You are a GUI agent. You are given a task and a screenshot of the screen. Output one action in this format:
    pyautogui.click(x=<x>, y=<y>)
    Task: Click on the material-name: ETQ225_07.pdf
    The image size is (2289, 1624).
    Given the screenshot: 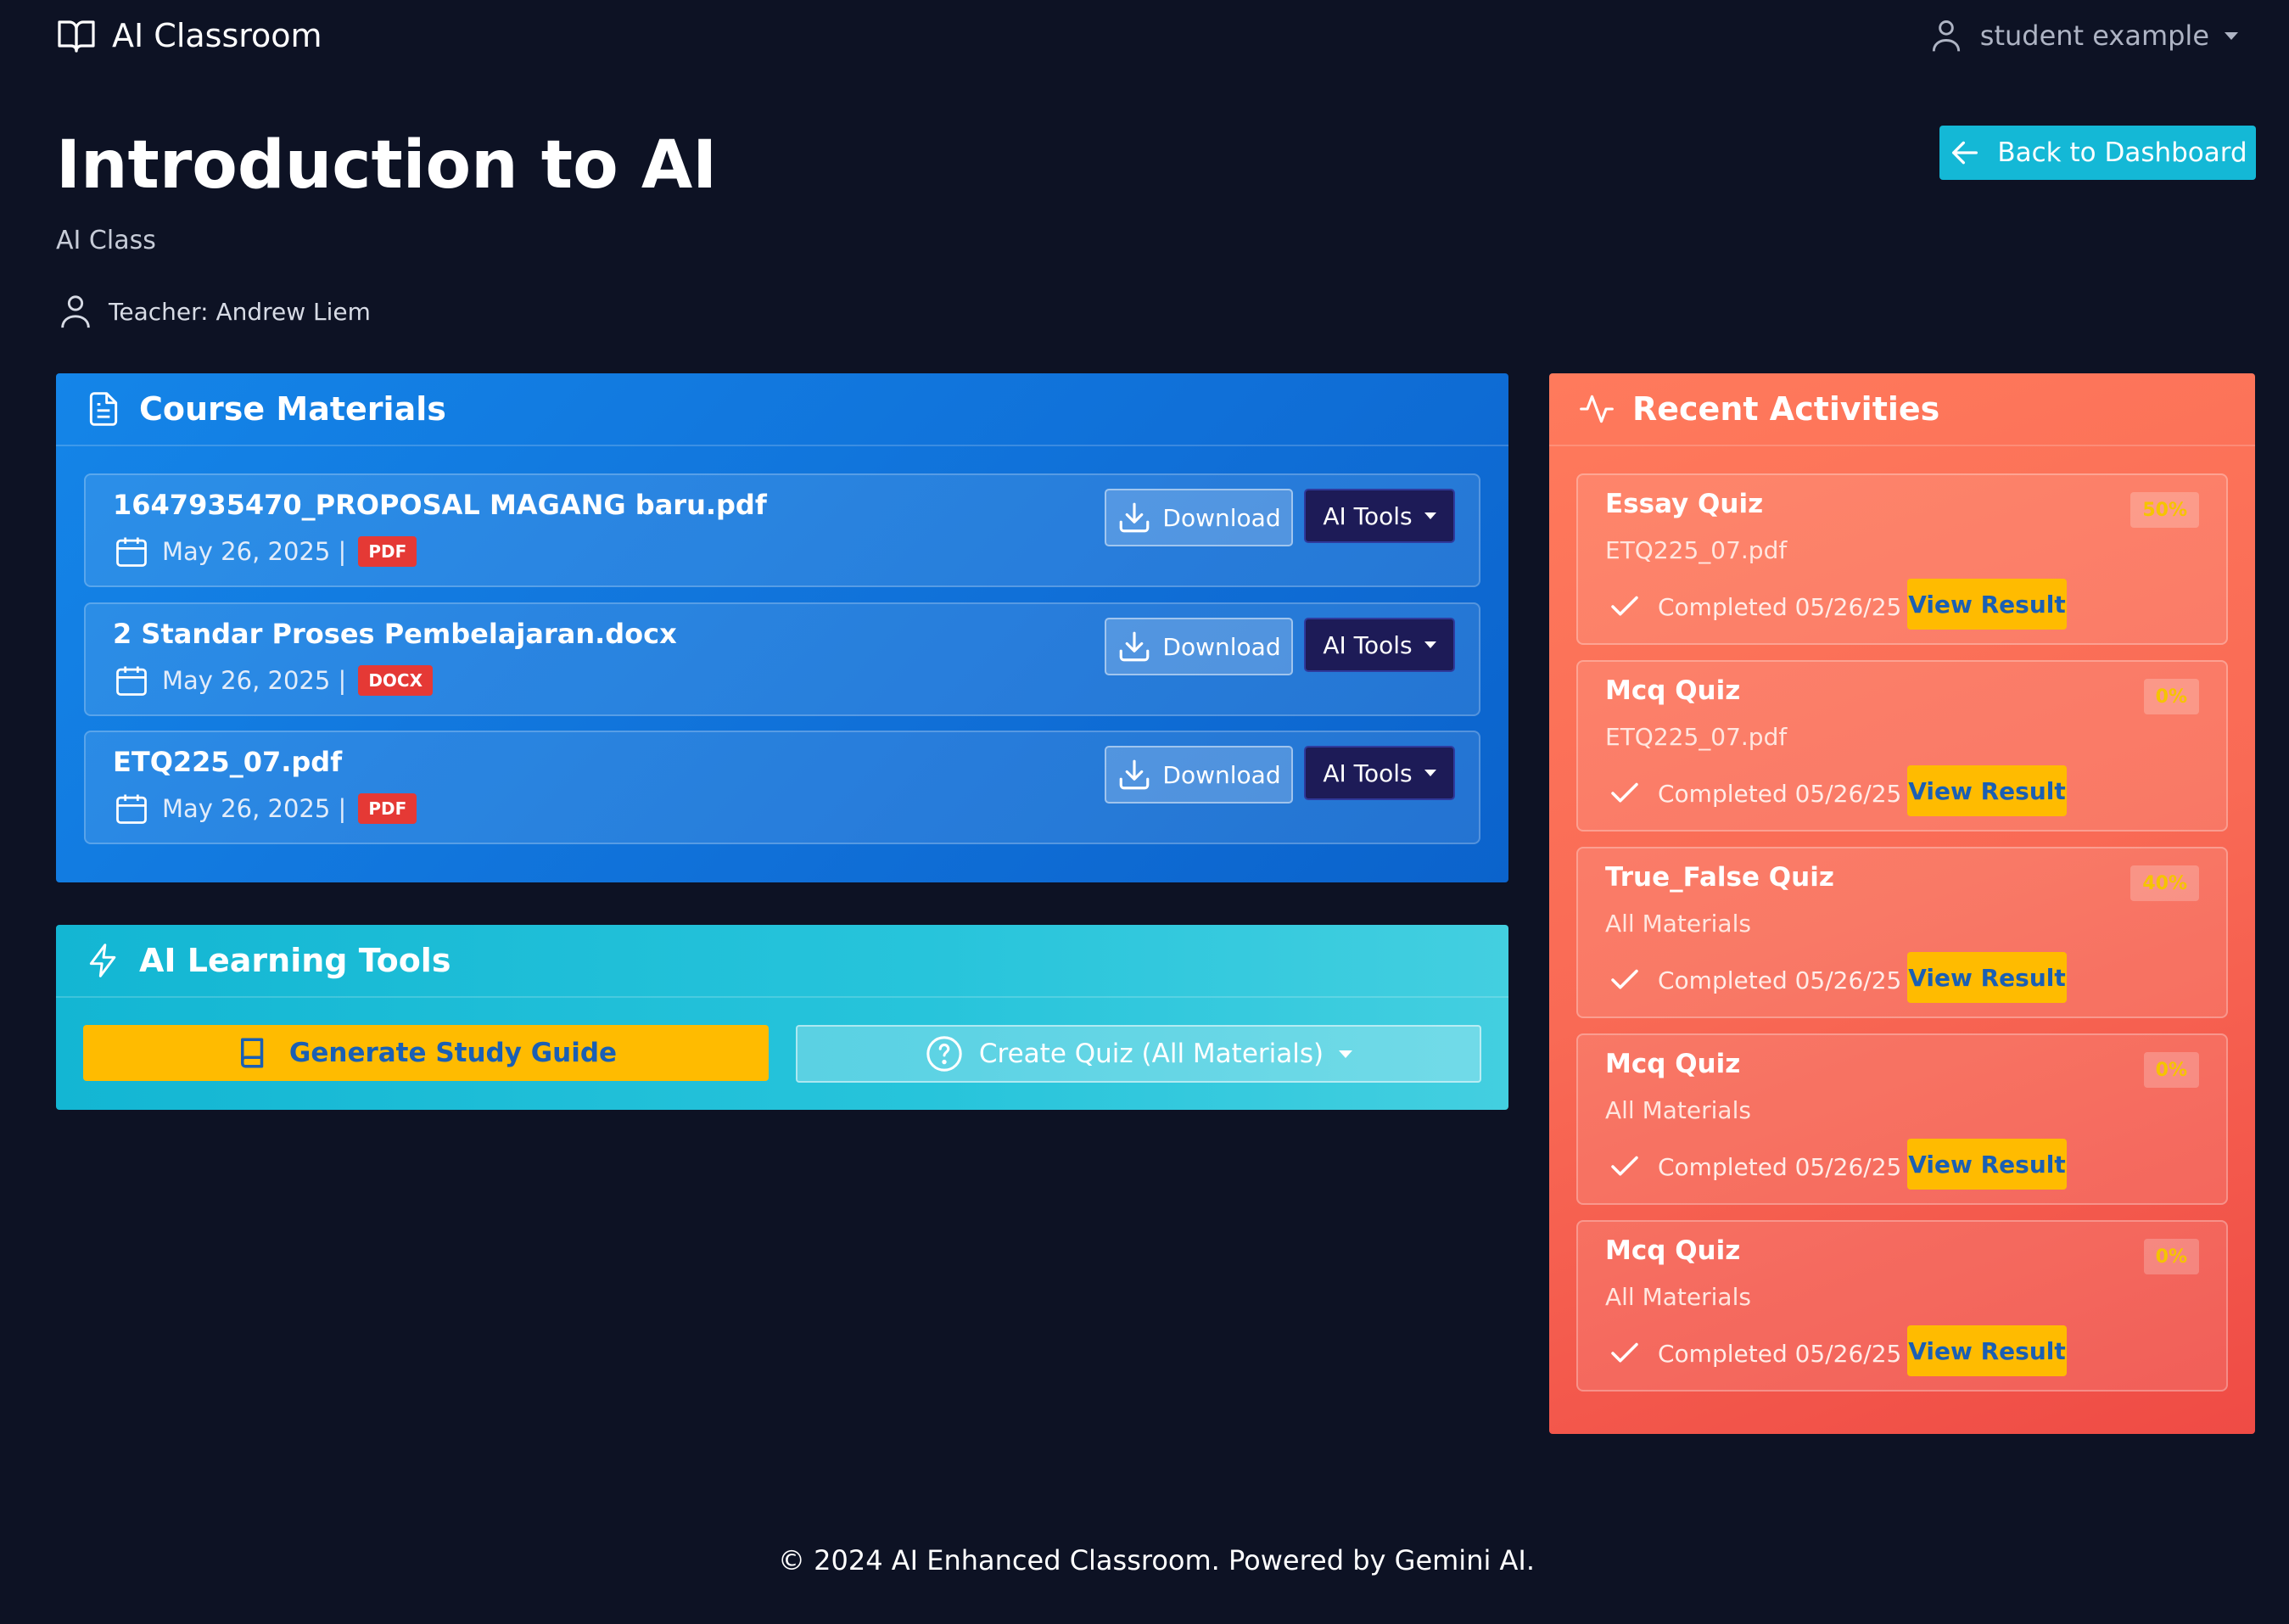 What is the action you would take?
    pyautogui.click(x=228, y=762)
    